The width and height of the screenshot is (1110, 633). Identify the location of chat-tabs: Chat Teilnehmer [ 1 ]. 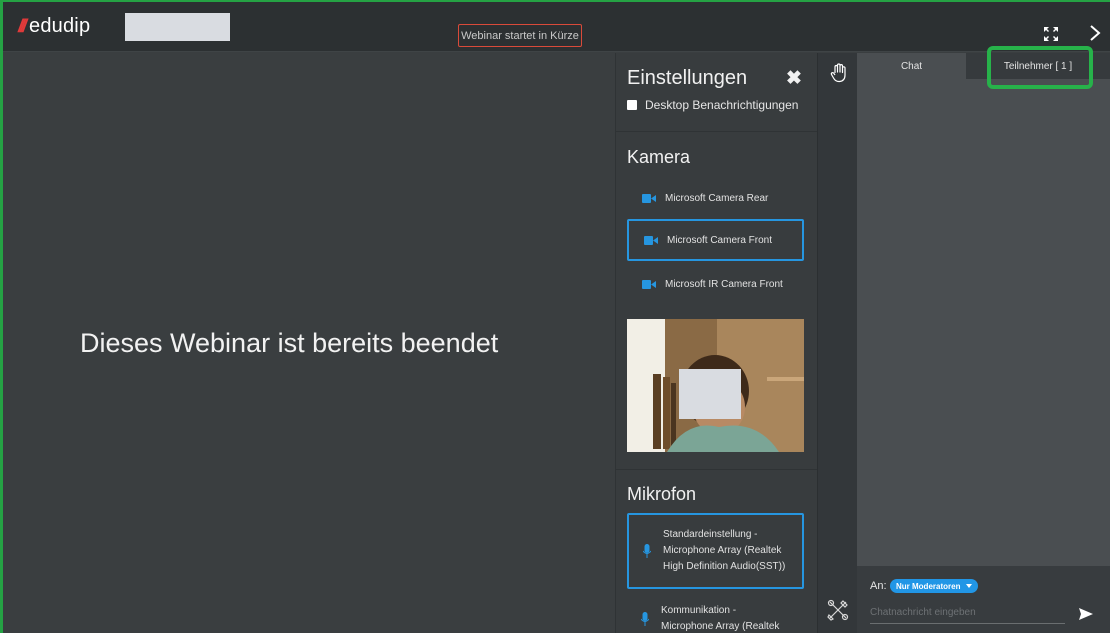
(983, 66).